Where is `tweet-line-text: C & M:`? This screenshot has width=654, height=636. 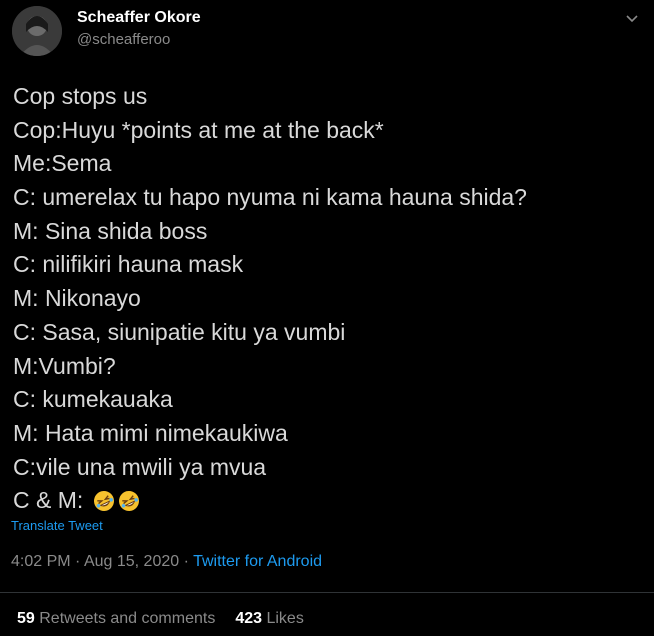 tweet-line-text: C & M: is located at coordinates (51, 500).